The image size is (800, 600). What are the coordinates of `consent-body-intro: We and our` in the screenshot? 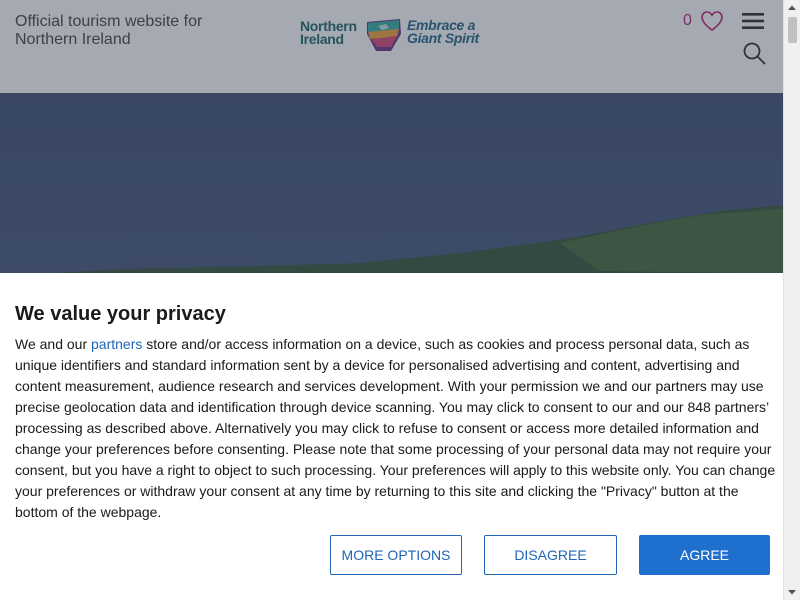 It's located at (53, 344).